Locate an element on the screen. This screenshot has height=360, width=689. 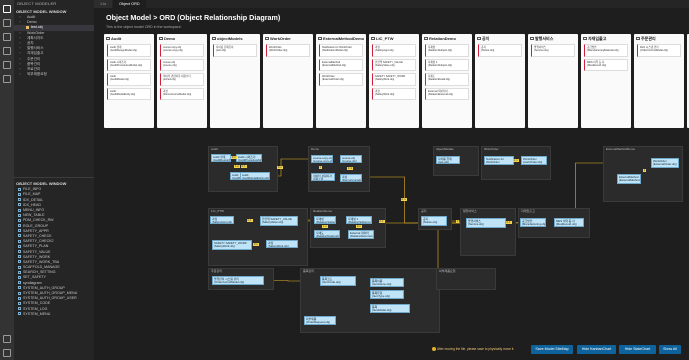
hide-statechart-button: Hide StateChart is located at coordinates (637, 349).